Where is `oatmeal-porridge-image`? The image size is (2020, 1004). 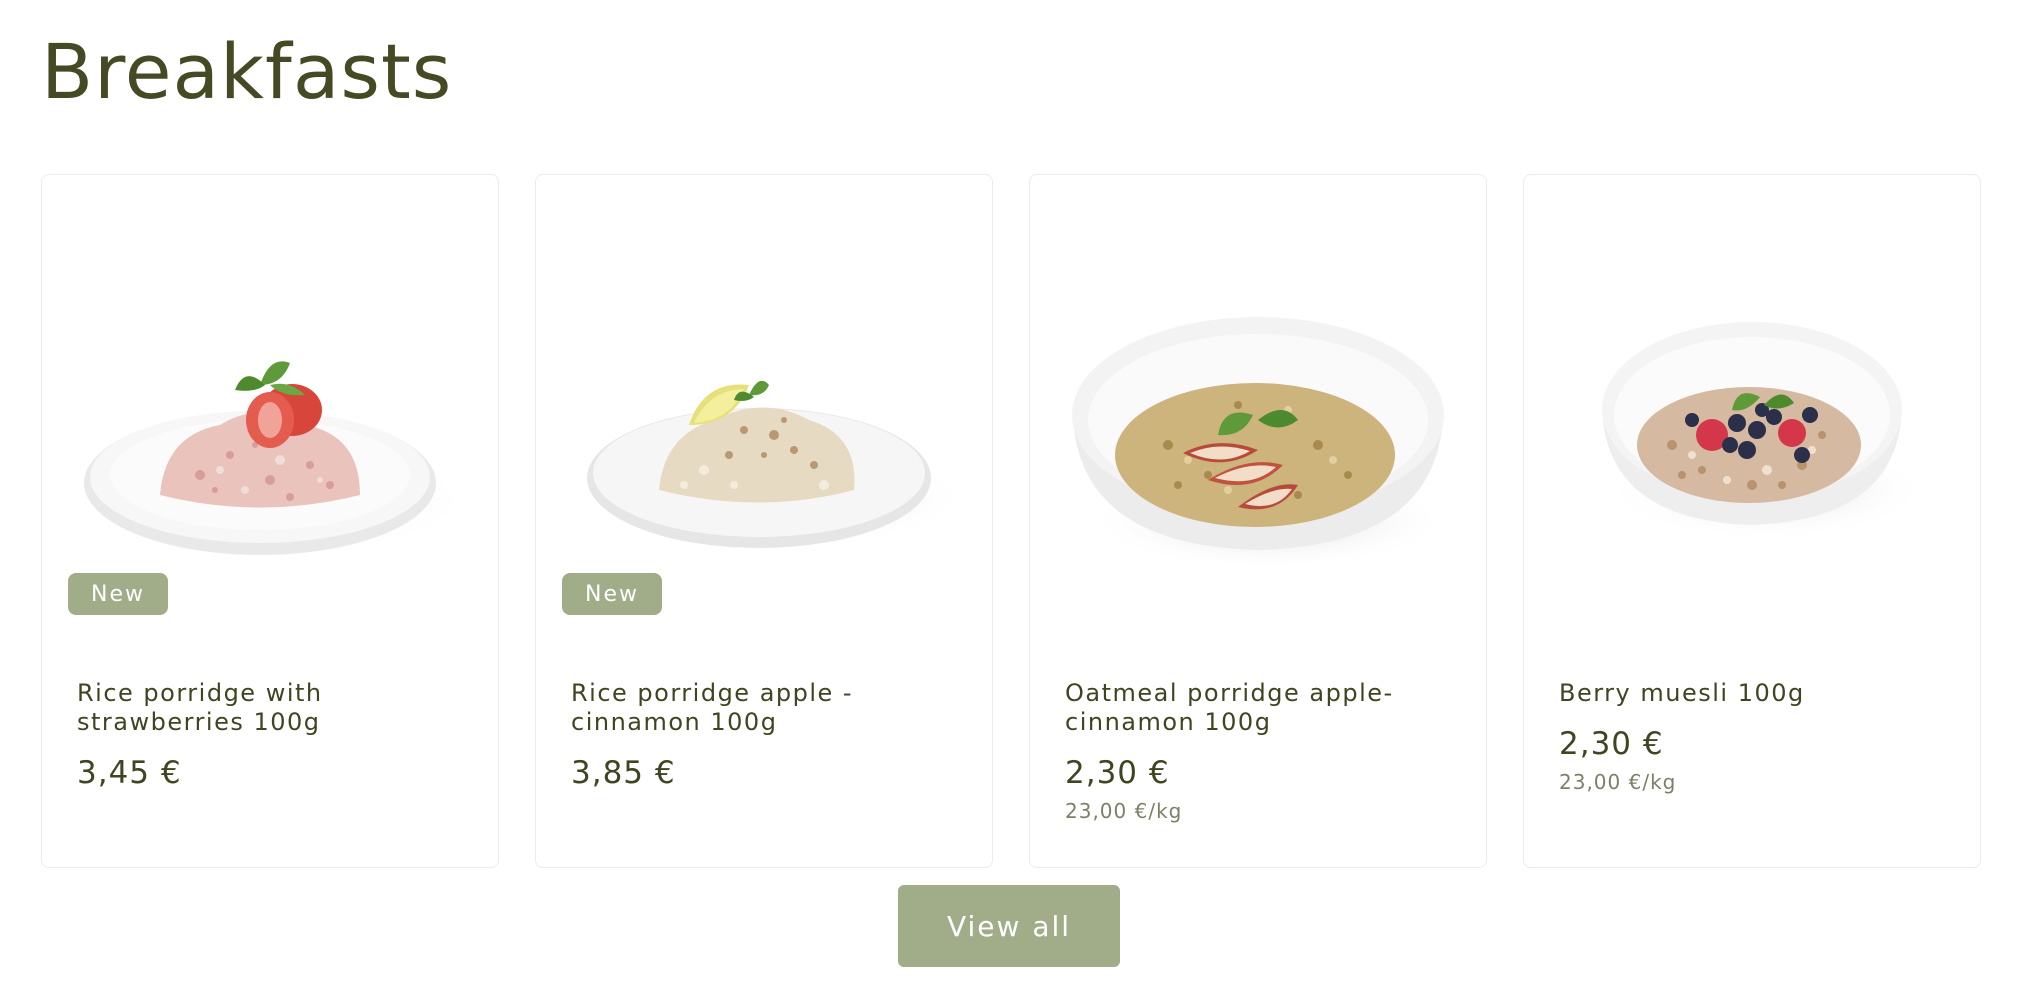 oatmeal-porridge-image is located at coordinates (1260, 443).